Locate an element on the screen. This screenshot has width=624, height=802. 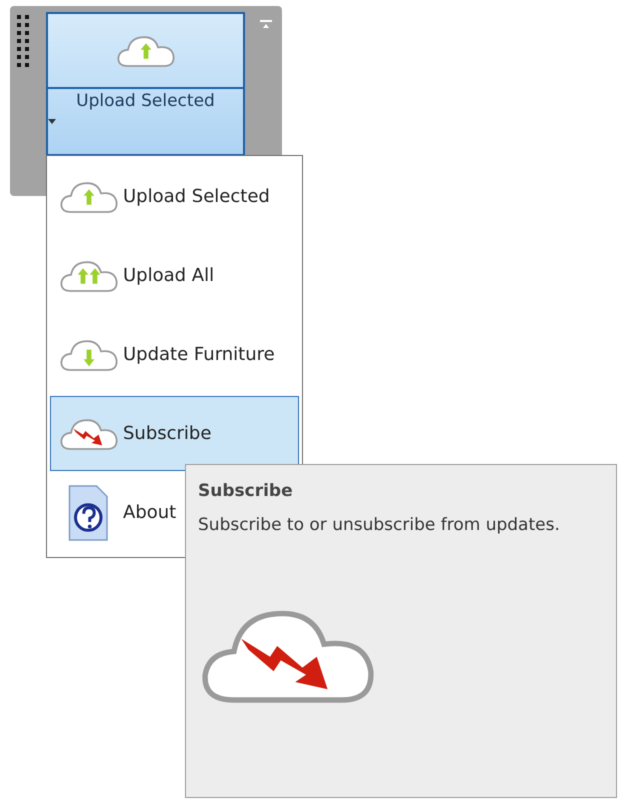
tooltip-description: Subscribe to or unsubscribe from updates. is located at coordinates (379, 525).